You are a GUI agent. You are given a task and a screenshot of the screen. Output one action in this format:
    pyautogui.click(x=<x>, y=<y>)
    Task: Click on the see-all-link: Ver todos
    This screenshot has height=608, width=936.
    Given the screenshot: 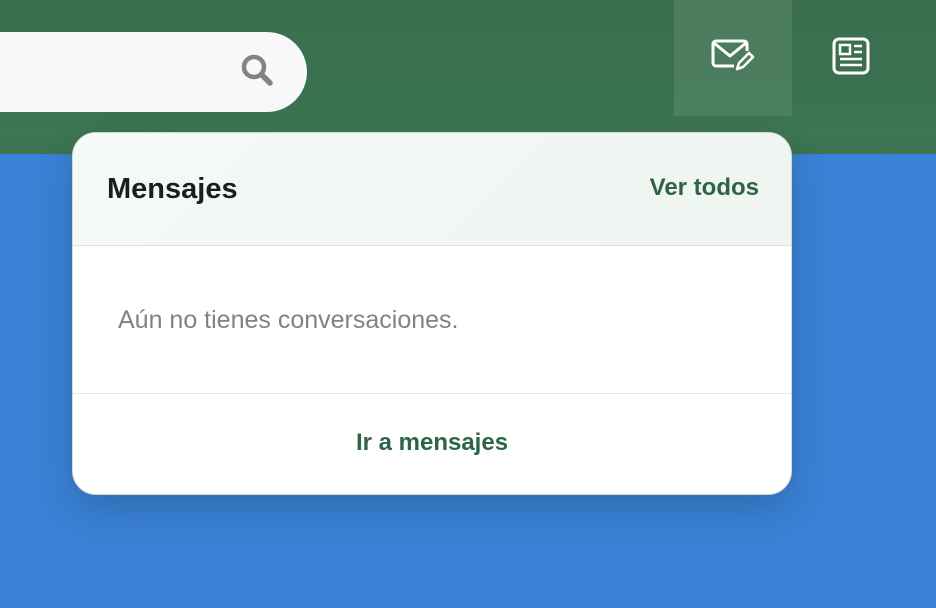 What is the action you would take?
    pyautogui.click(x=704, y=188)
    